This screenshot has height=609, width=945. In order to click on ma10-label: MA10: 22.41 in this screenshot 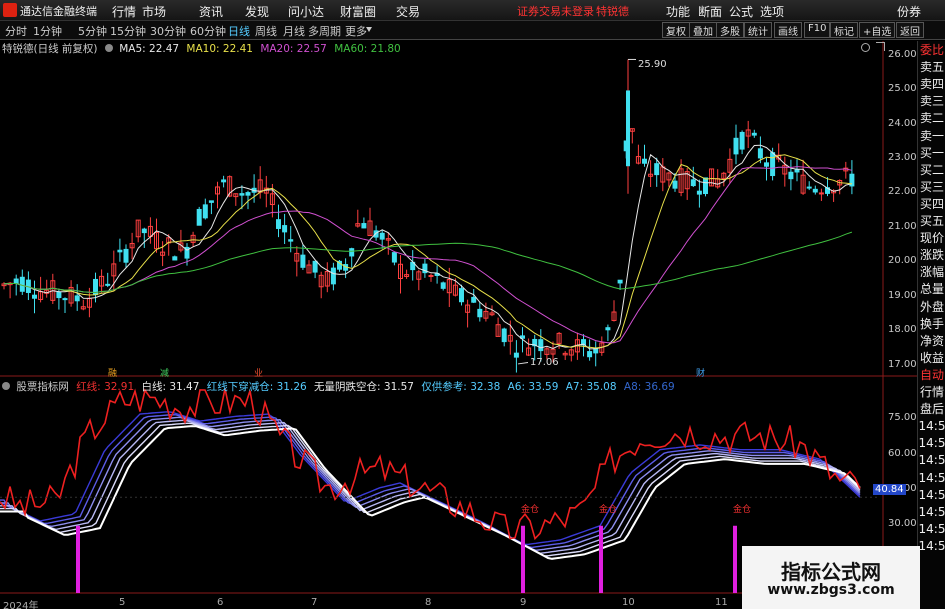, I will do `click(219, 49)`.